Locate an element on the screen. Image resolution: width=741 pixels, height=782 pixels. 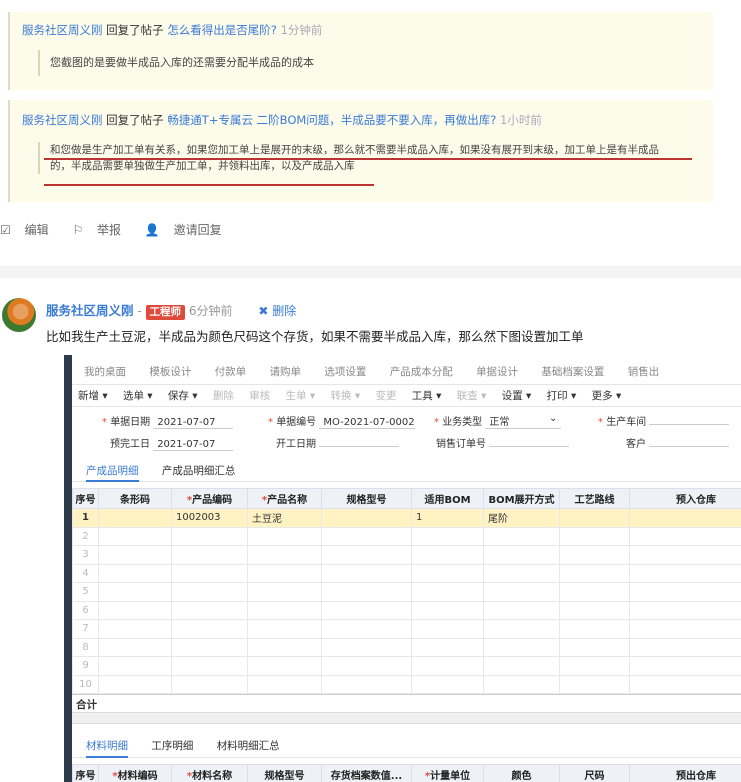
toolbar-settings: 设置 ▾ is located at coordinates (517, 396).